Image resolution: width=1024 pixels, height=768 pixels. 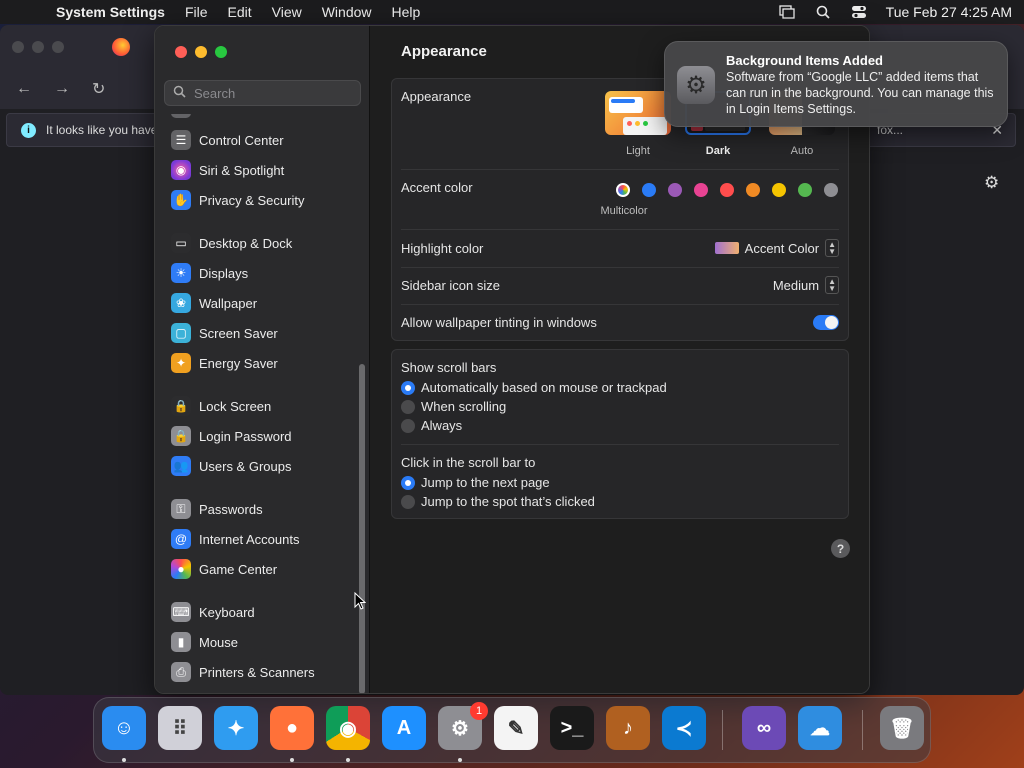 I want to click on dock-textedit-icon: ✎, so click(x=516, y=728).